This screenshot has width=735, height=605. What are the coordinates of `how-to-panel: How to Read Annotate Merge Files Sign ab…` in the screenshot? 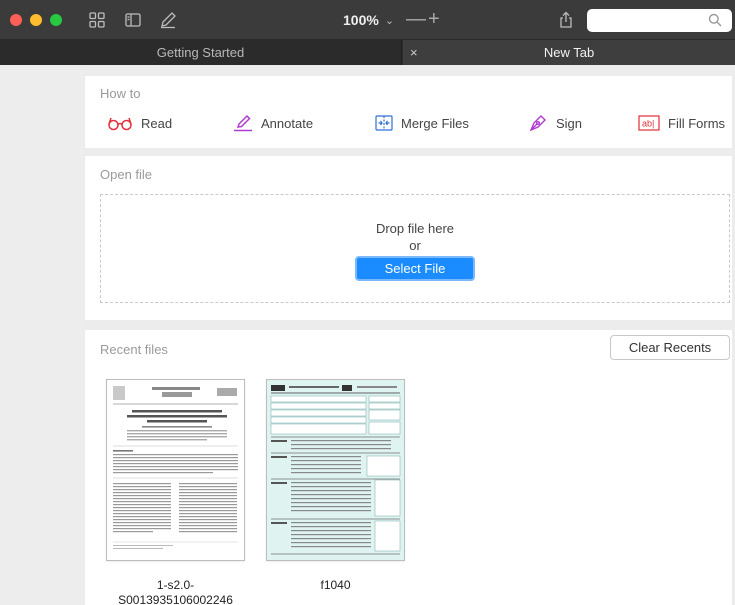 It's located at (408, 112).